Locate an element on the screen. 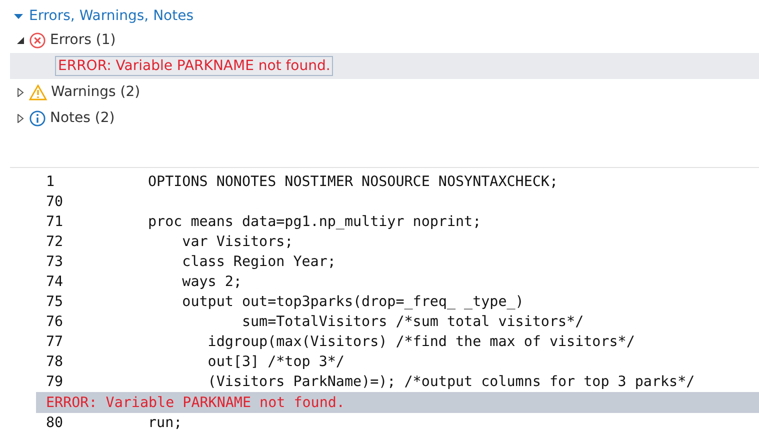 The image size is (759, 440). tree-item-label: Errors (1) is located at coordinates (83, 40).